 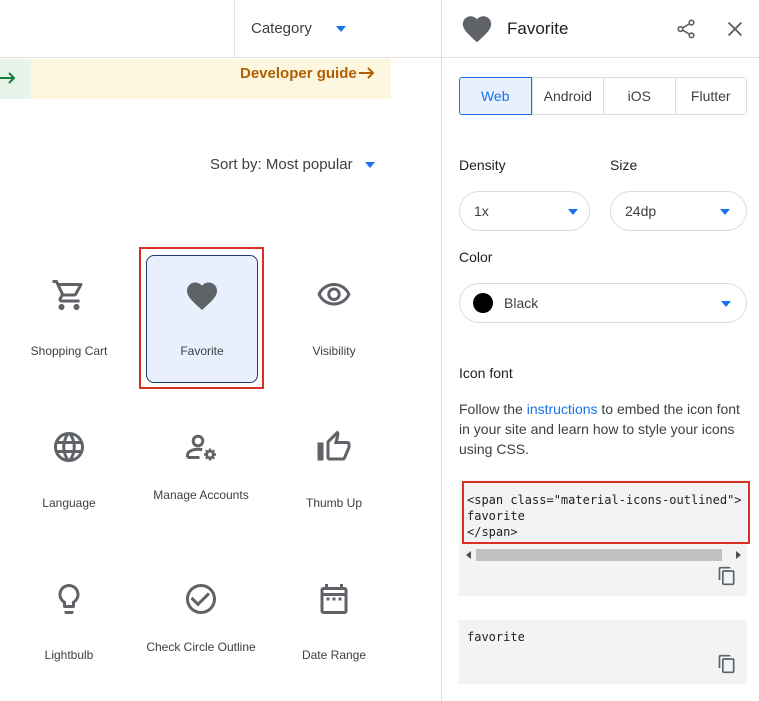 What do you see at coordinates (486, 373) in the screenshot?
I see `section-title: Icon font` at bounding box center [486, 373].